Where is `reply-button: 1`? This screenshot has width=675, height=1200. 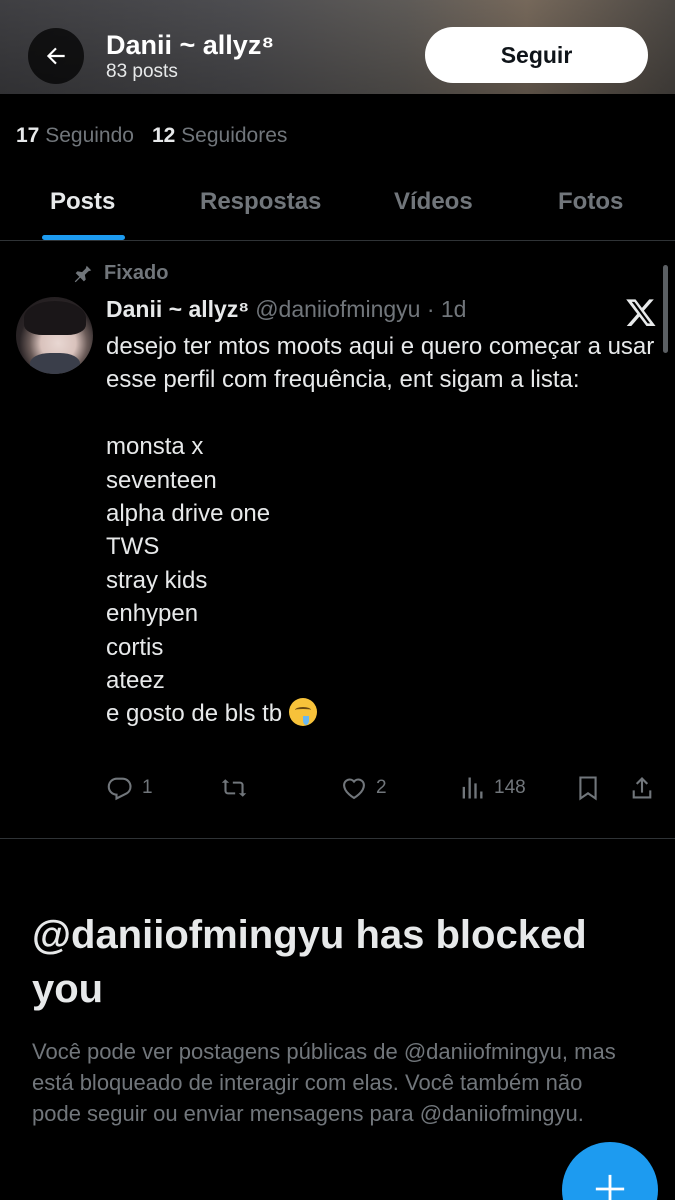
reply-button: 1 is located at coordinates (129, 788).